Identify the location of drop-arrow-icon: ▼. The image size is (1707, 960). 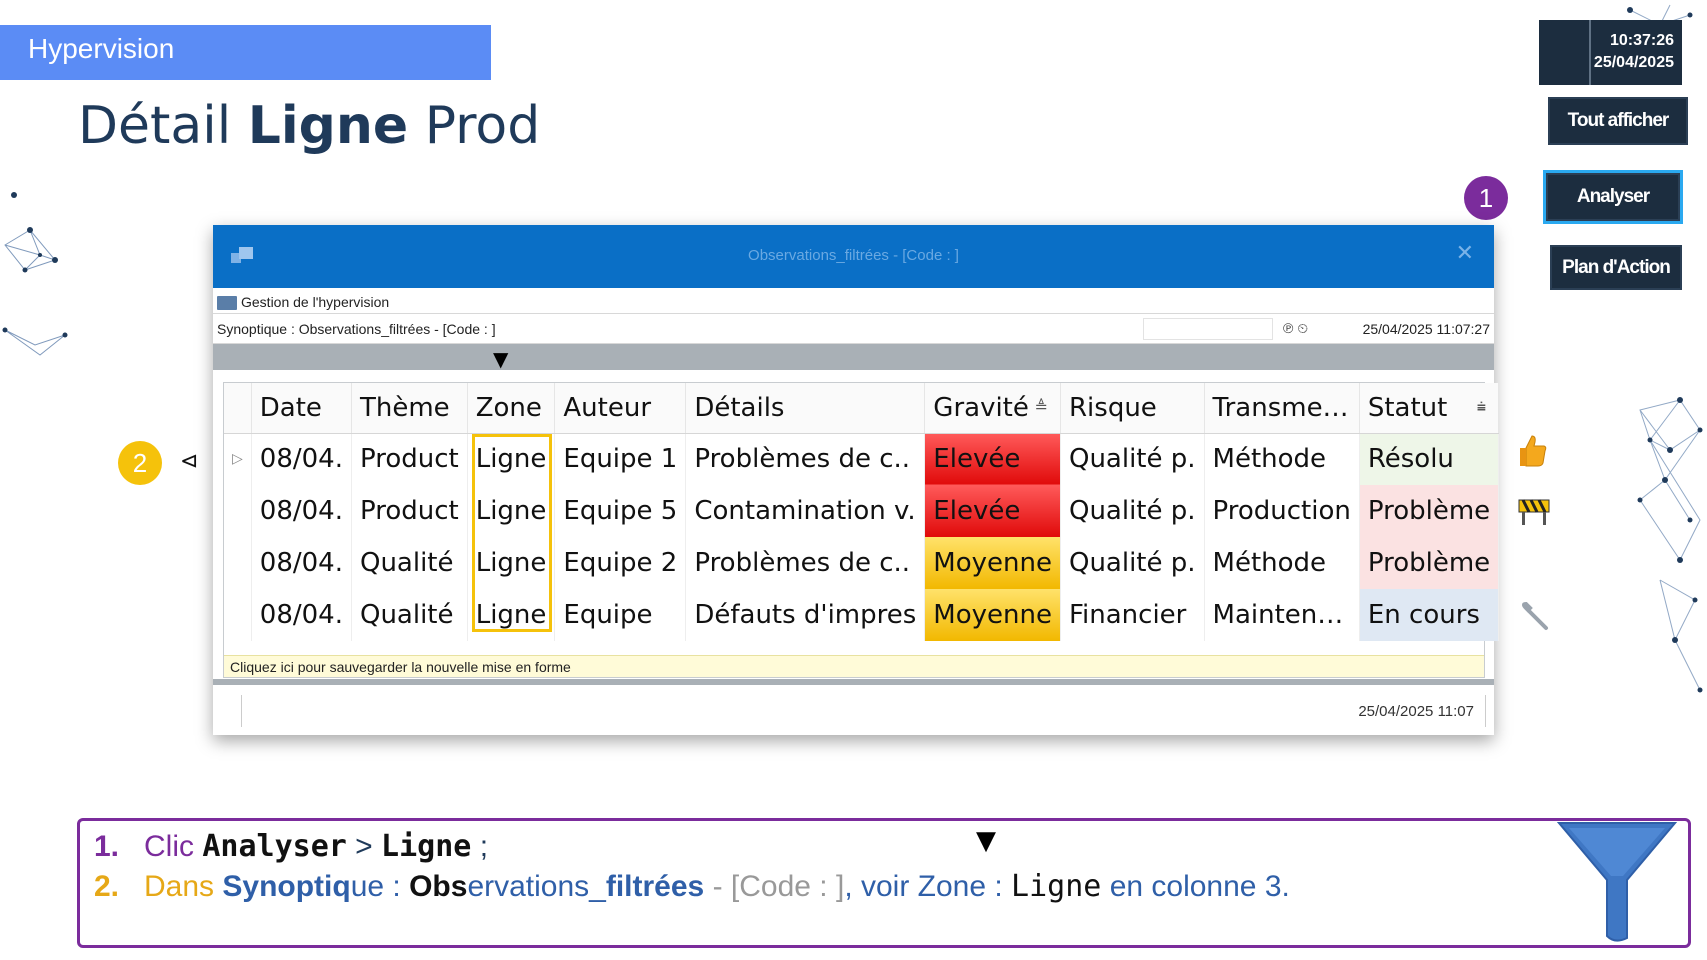
(501, 359).